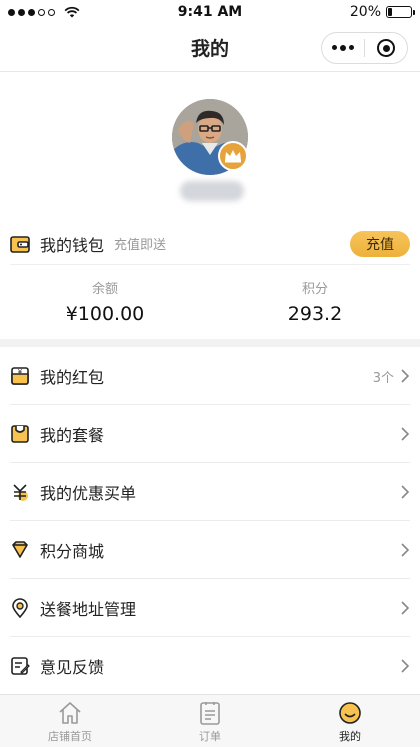 This screenshot has height=747, width=420. I want to click on status-bar: 9:41 AM 20%, so click(210, 12).